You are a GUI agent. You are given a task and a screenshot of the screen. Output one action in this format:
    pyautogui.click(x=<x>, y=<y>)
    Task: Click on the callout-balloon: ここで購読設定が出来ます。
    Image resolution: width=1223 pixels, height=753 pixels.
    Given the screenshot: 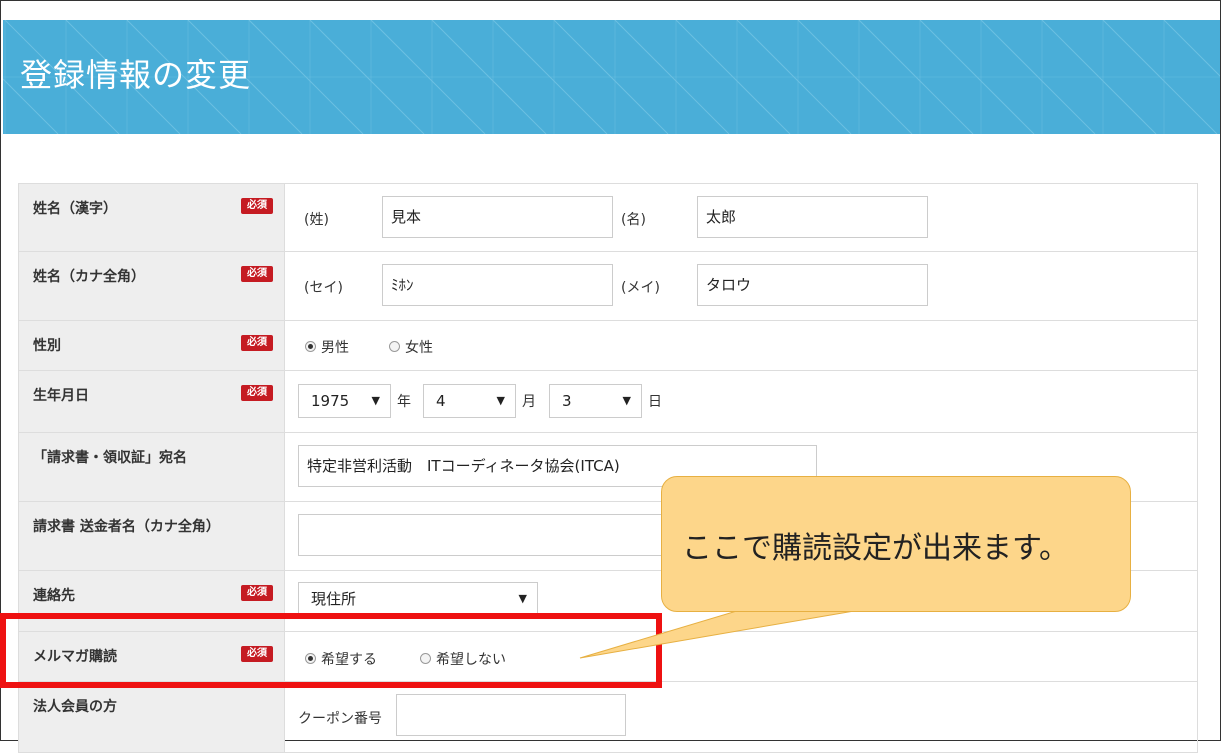 What is the action you would take?
    pyautogui.click(x=896, y=544)
    